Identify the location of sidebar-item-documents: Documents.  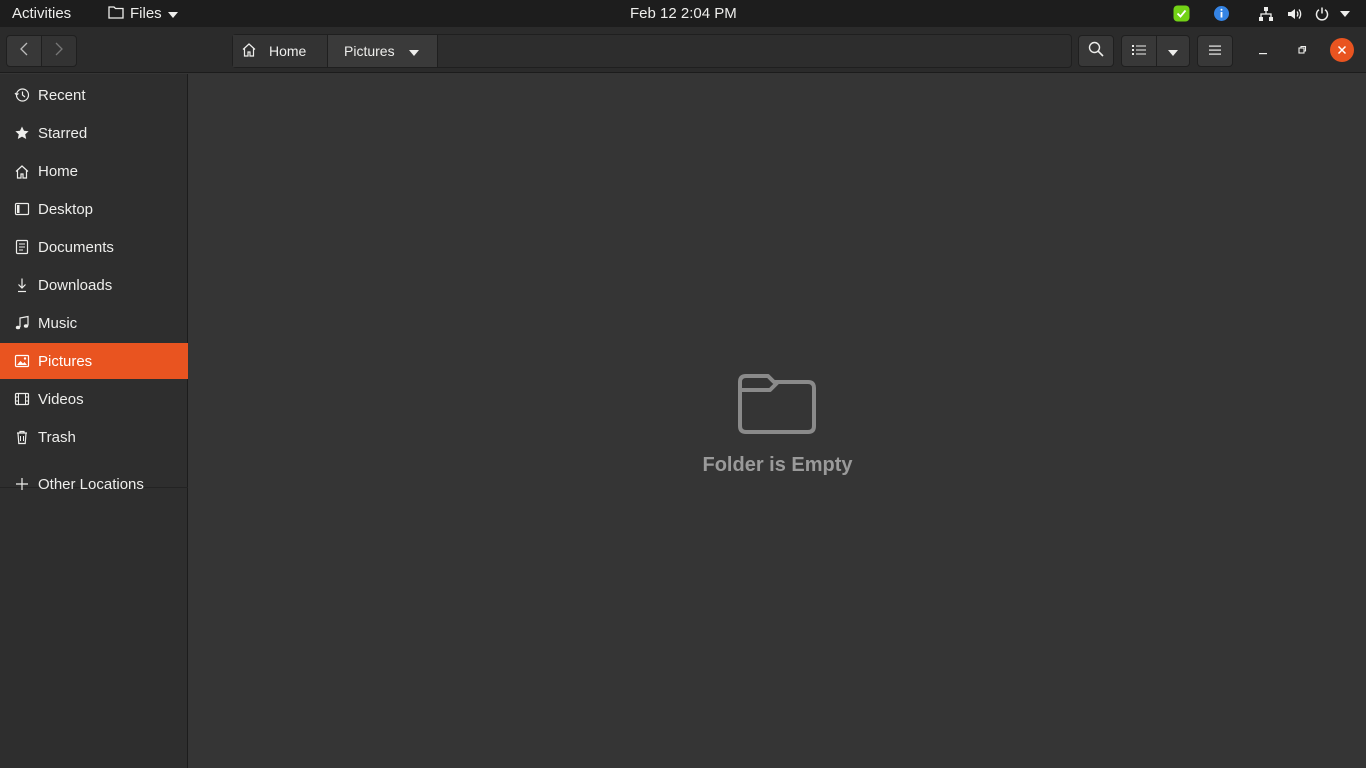
(94, 247).